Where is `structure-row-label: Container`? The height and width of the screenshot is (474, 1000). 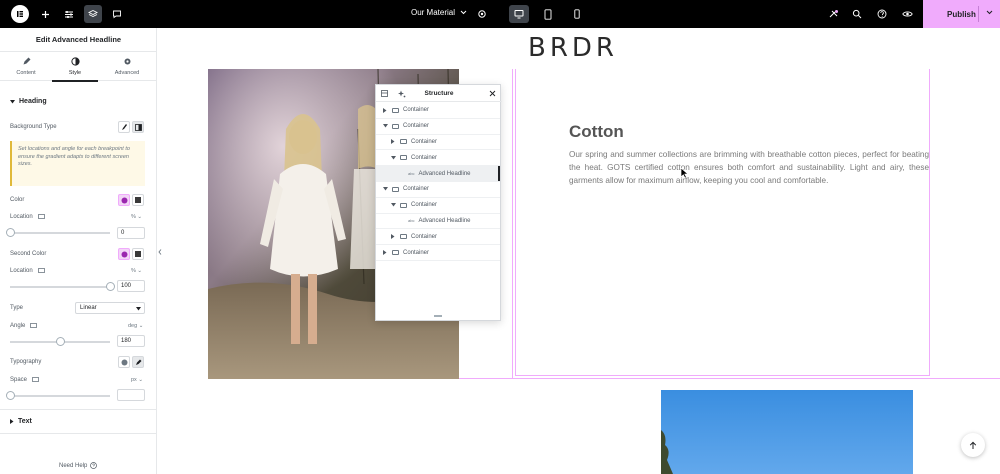
structure-row-label: Container is located at coordinates (424, 236).